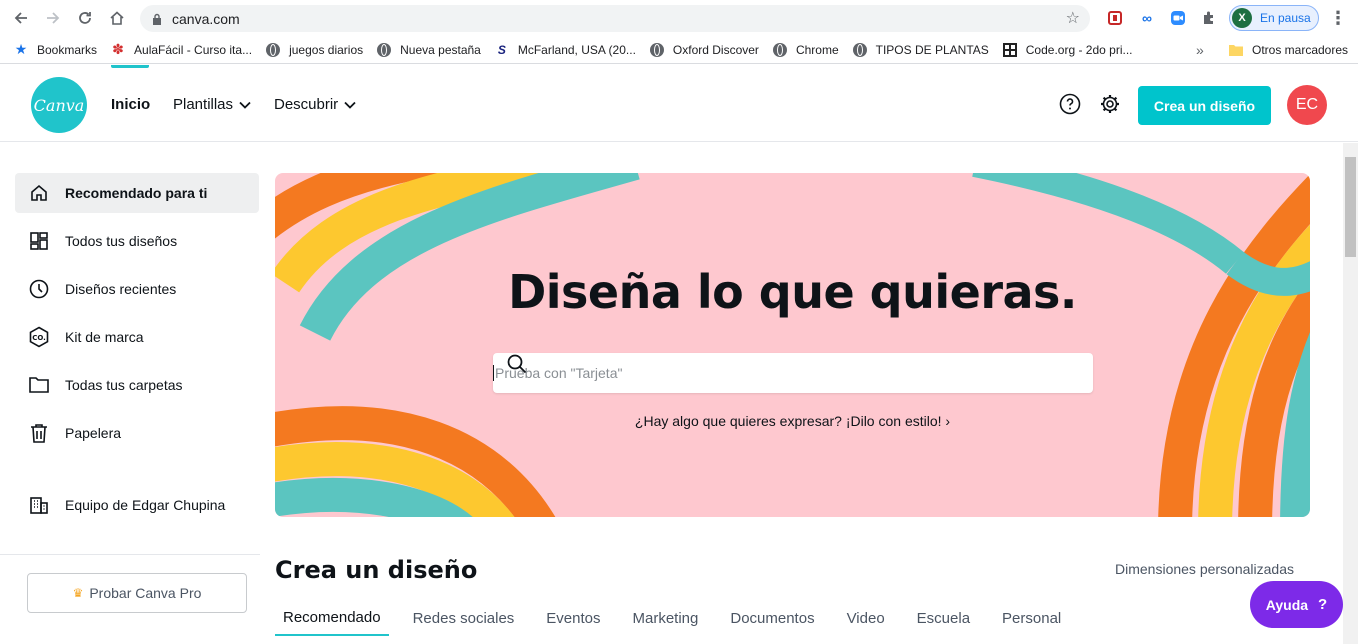  Describe the element at coordinates (1338, 18) in the screenshot. I see `browser-menu-icon: ⋮` at that location.